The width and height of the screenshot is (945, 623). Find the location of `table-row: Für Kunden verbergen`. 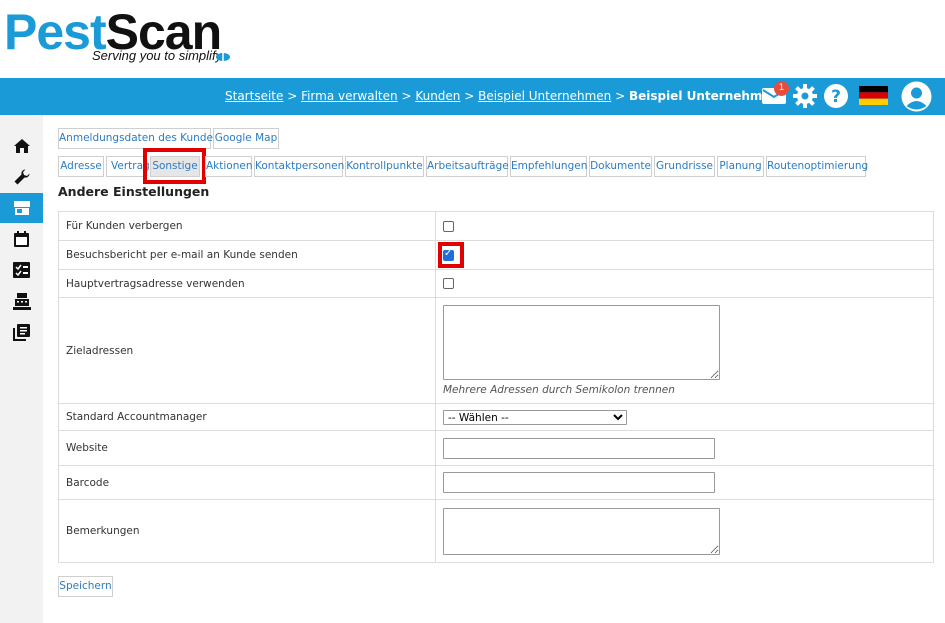

table-row: Für Kunden verbergen is located at coordinates (496, 226).